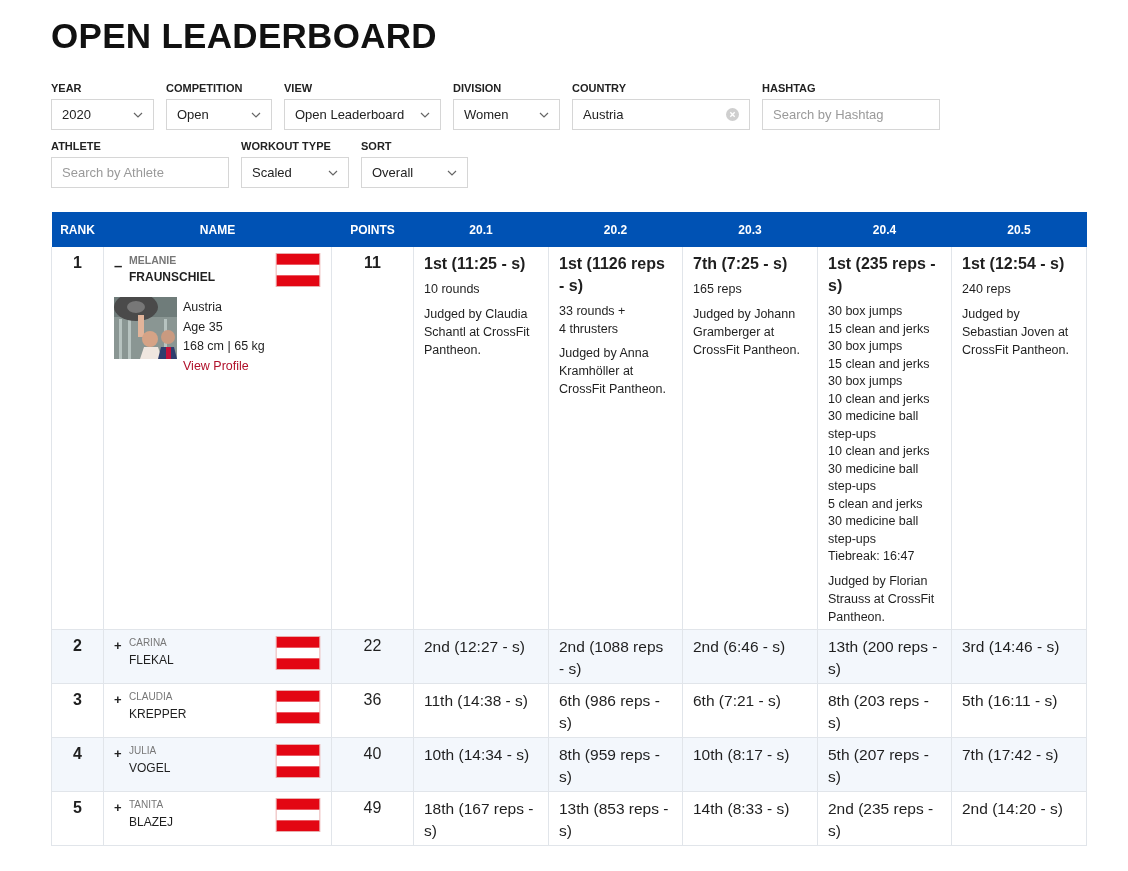 The height and width of the screenshot is (871, 1128). Describe the element at coordinates (77, 807) in the screenshot. I see `rank: 5` at that location.